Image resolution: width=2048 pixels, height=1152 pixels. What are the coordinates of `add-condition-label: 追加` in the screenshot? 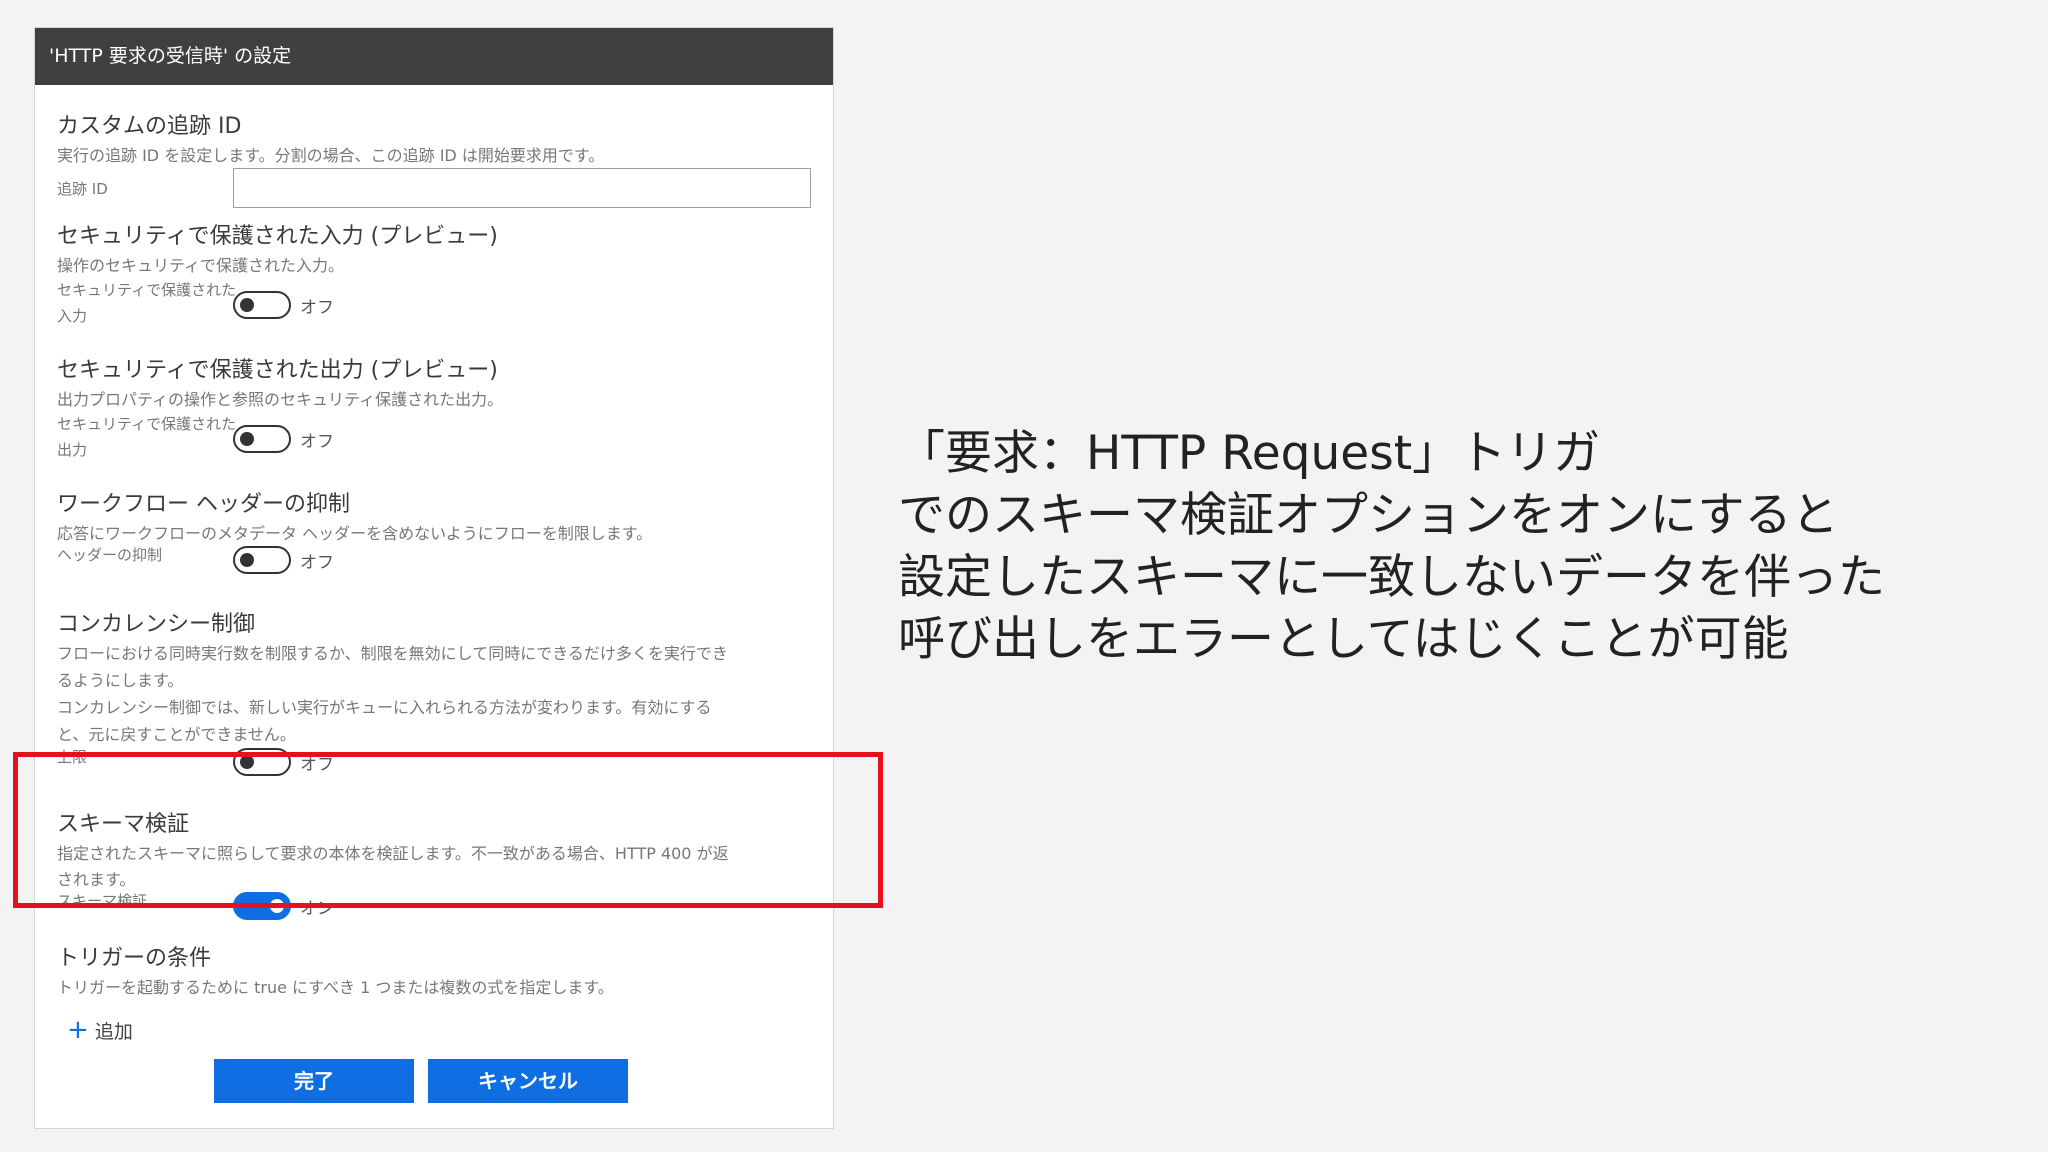 It's located at (113, 1032).